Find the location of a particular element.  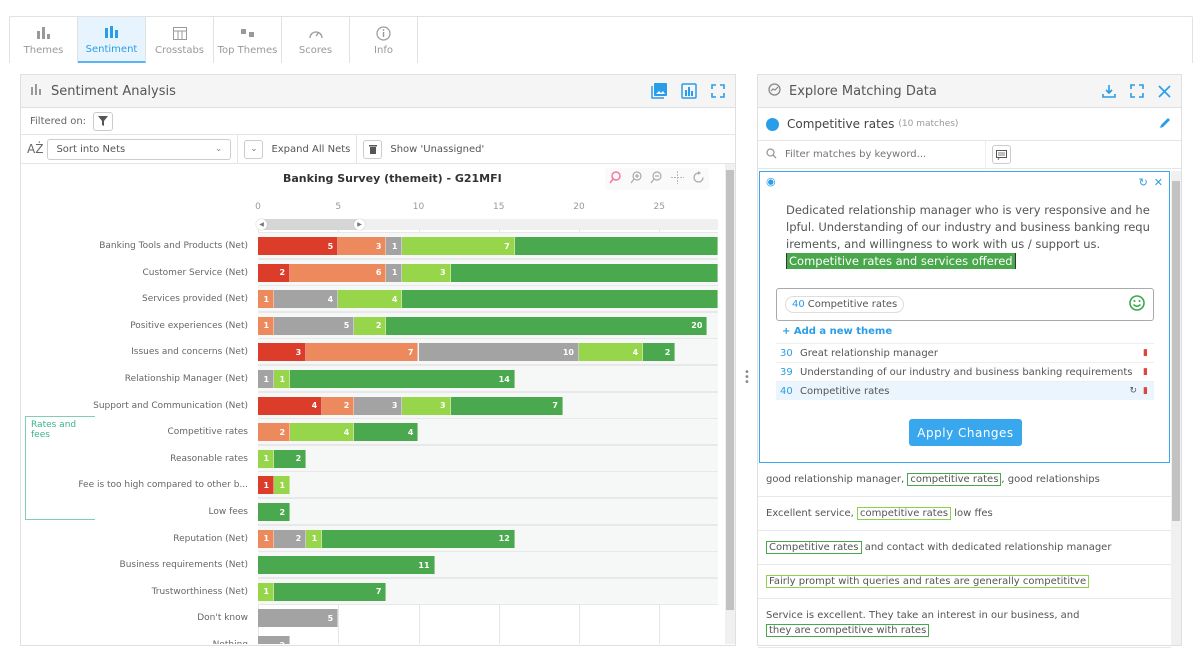

expand-all-label: Expand All Nets is located at coordinates (310, 149).